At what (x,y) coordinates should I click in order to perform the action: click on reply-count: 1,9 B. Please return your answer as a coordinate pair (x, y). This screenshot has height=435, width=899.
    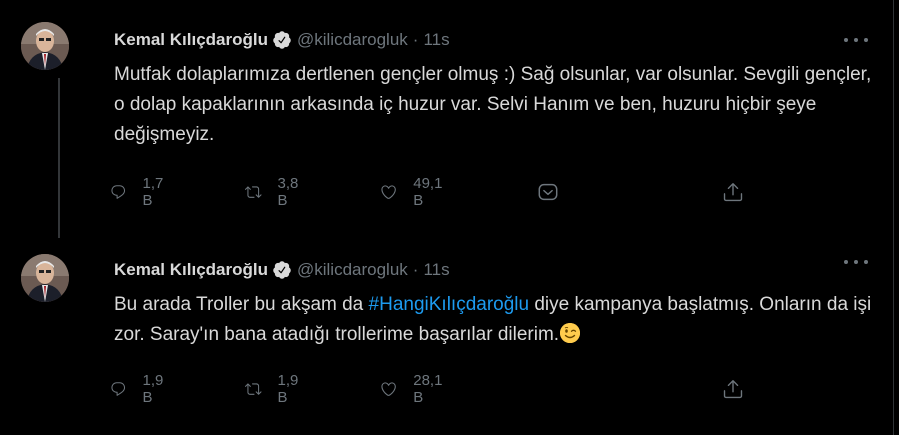
    Looking at the image, I should click on (153, 389).